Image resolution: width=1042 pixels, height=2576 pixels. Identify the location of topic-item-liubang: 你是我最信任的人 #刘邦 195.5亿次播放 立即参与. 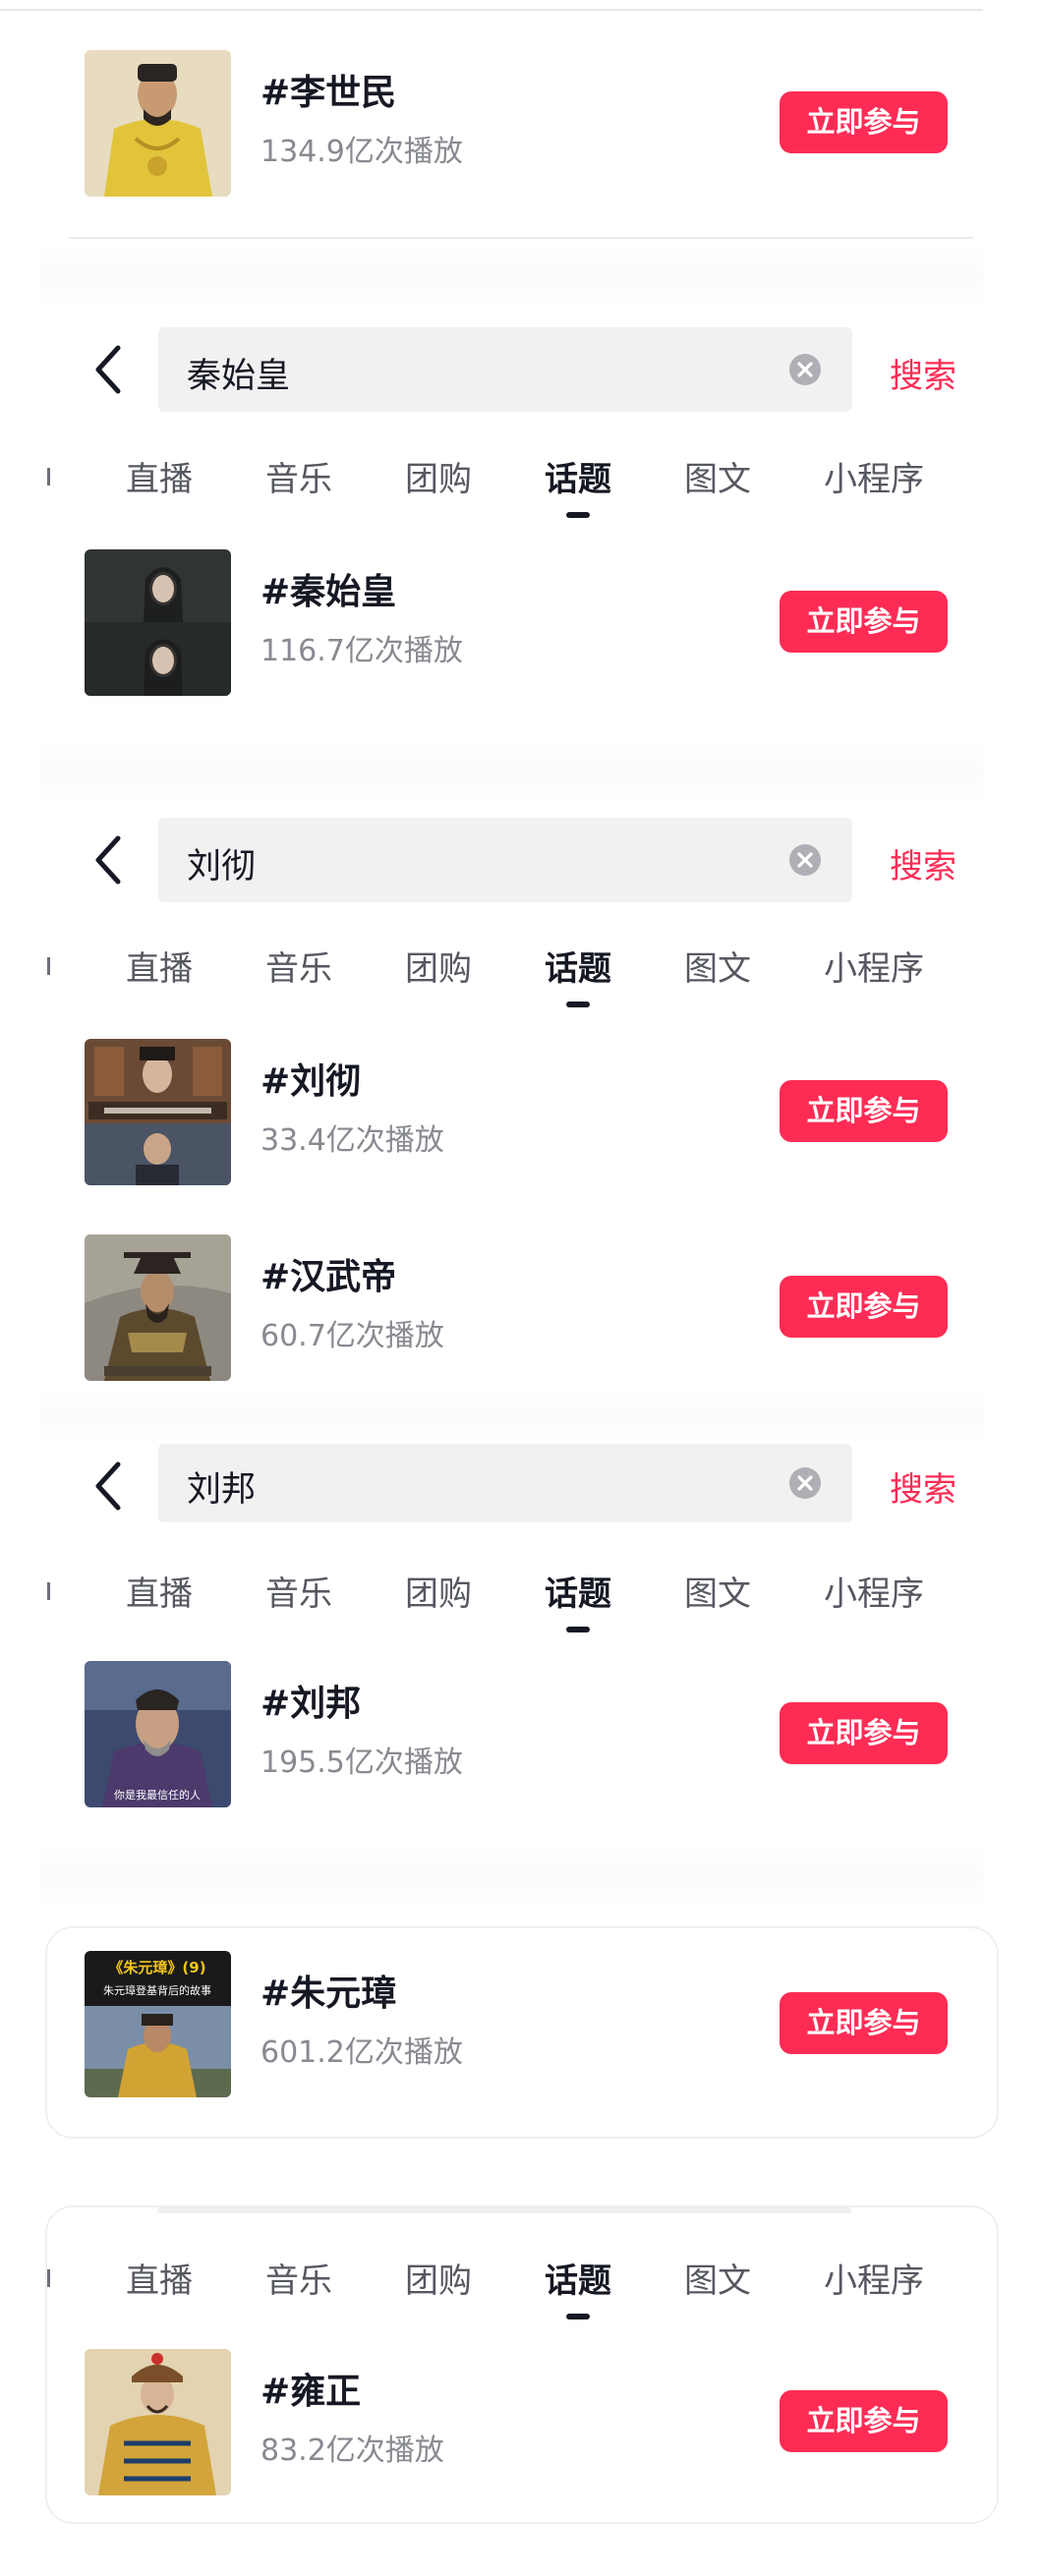
(521, 1740).